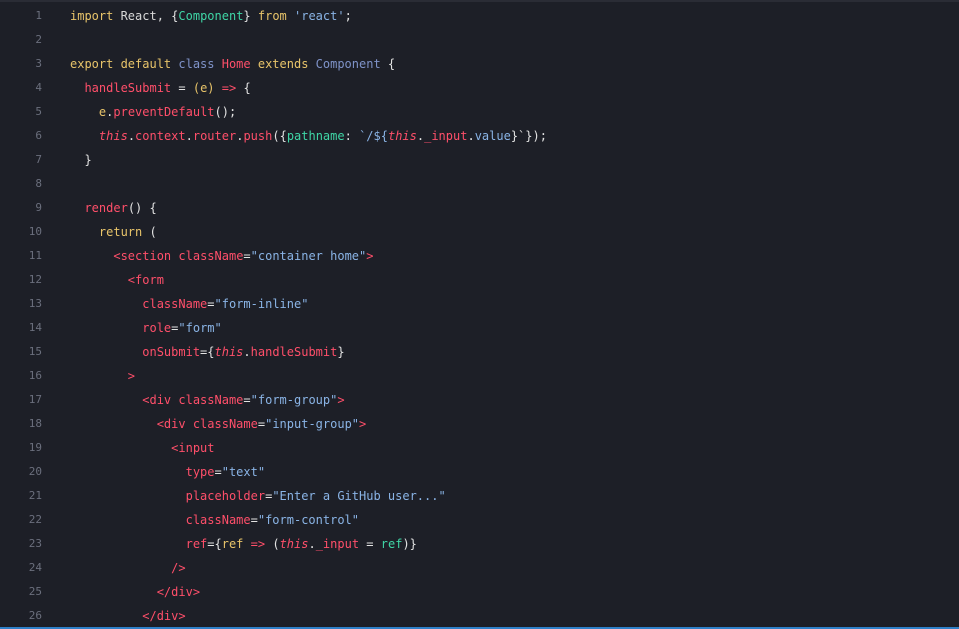 The image size is (959, 629). Describe the element at coordinates (35, 327) in the screenshot. I see `line-number: 14` at that location.